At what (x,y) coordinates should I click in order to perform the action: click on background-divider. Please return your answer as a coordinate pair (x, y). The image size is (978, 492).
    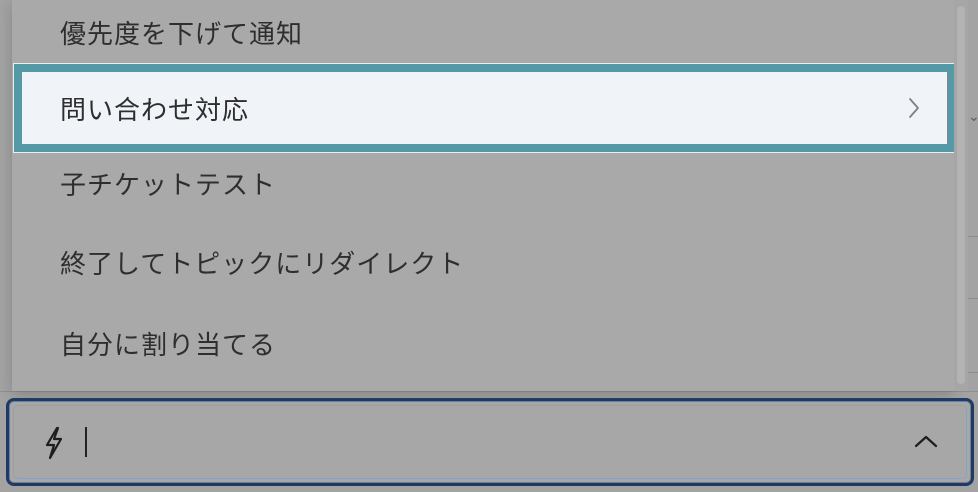
    Looking at the image, I should click on (489, 391).